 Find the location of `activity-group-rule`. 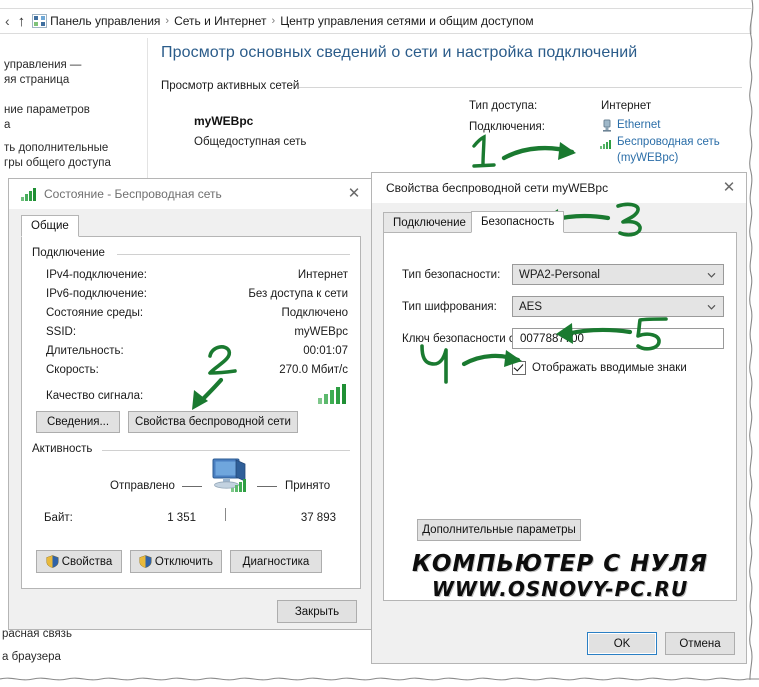

activity-group-rule is located at coordinates (226, 450).